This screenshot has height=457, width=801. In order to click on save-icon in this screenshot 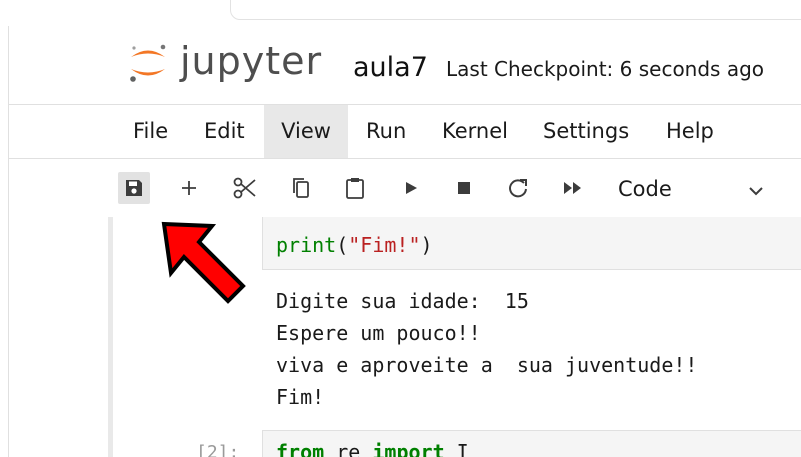, I will do `click(134, 188)`.